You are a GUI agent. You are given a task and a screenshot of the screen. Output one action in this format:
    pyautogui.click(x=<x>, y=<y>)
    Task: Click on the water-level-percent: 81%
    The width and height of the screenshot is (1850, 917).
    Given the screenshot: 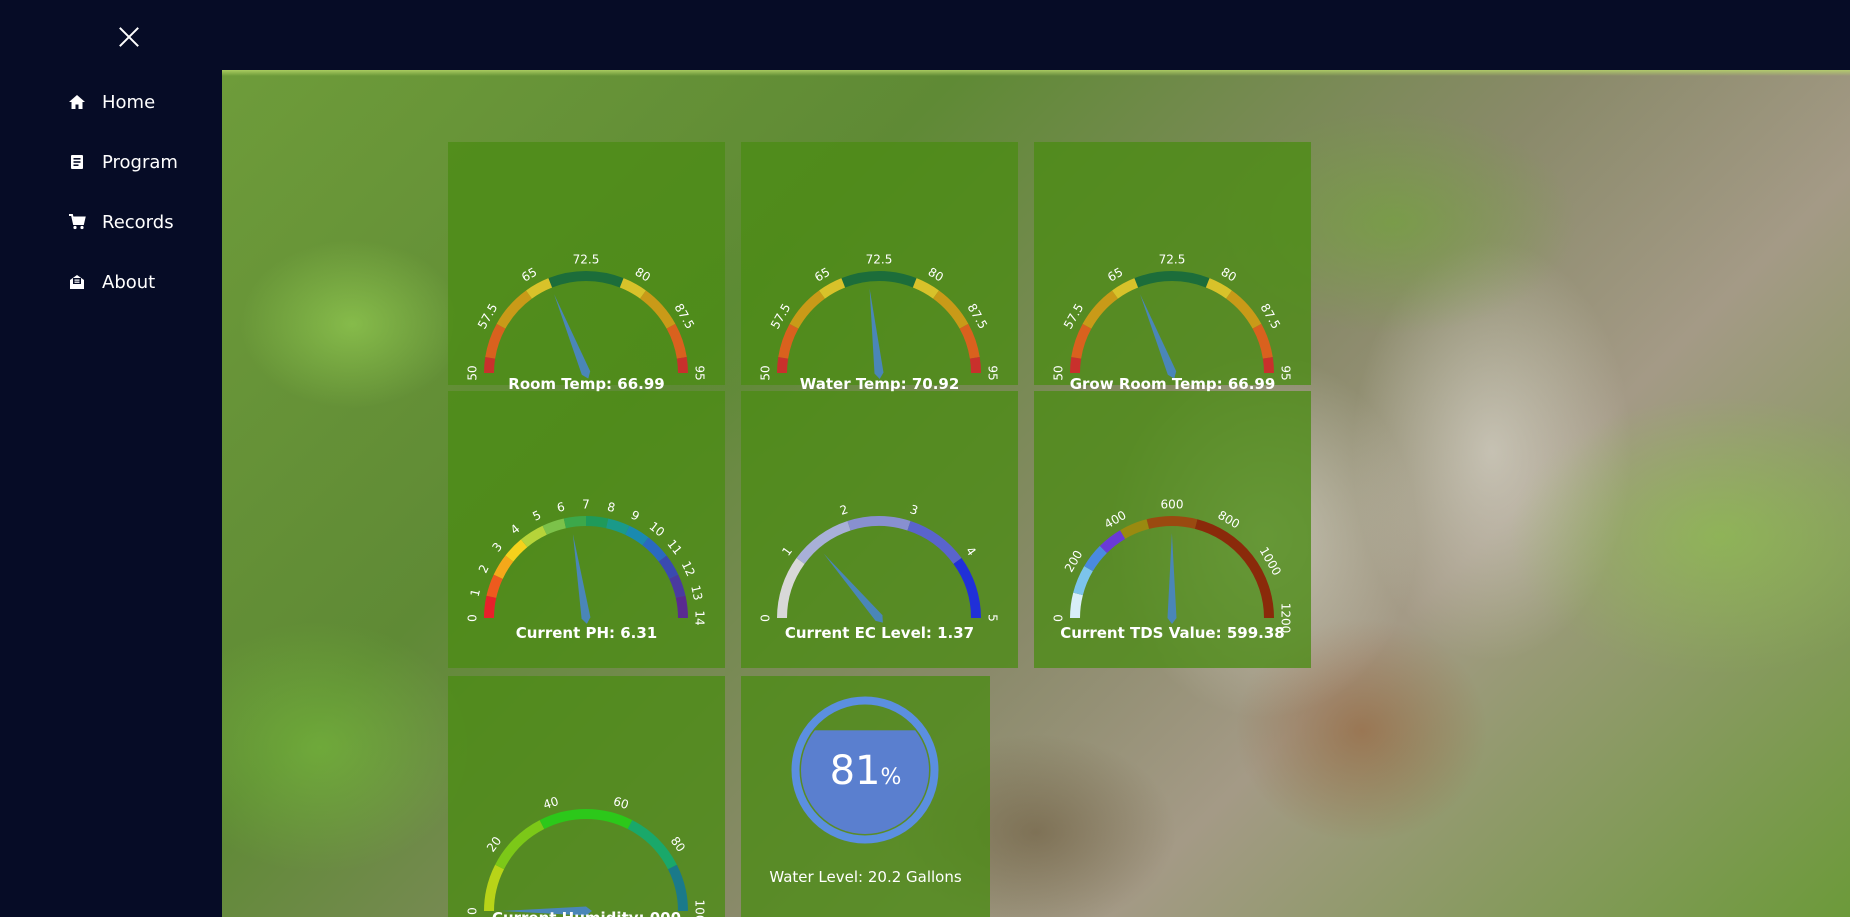 What is the action you would take?
    pyautogui.click(x=865, y=771)
    